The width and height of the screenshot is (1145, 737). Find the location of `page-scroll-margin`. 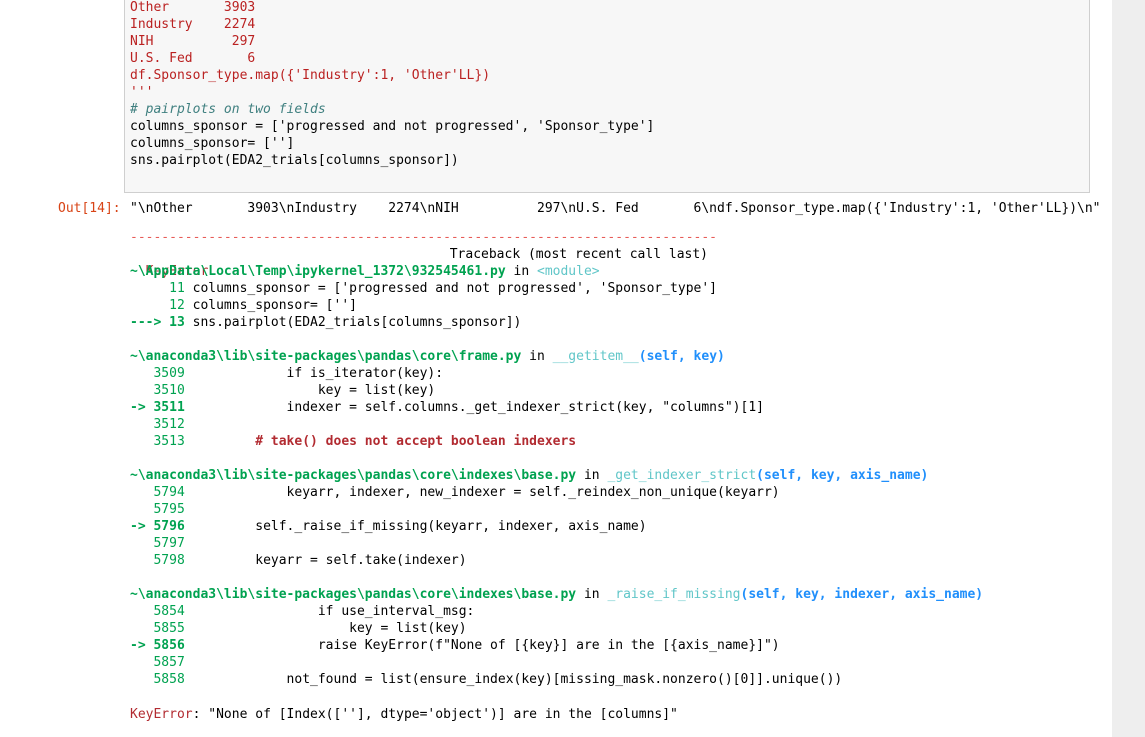

page-scroll-margin is located at coordinates (1128, 368).